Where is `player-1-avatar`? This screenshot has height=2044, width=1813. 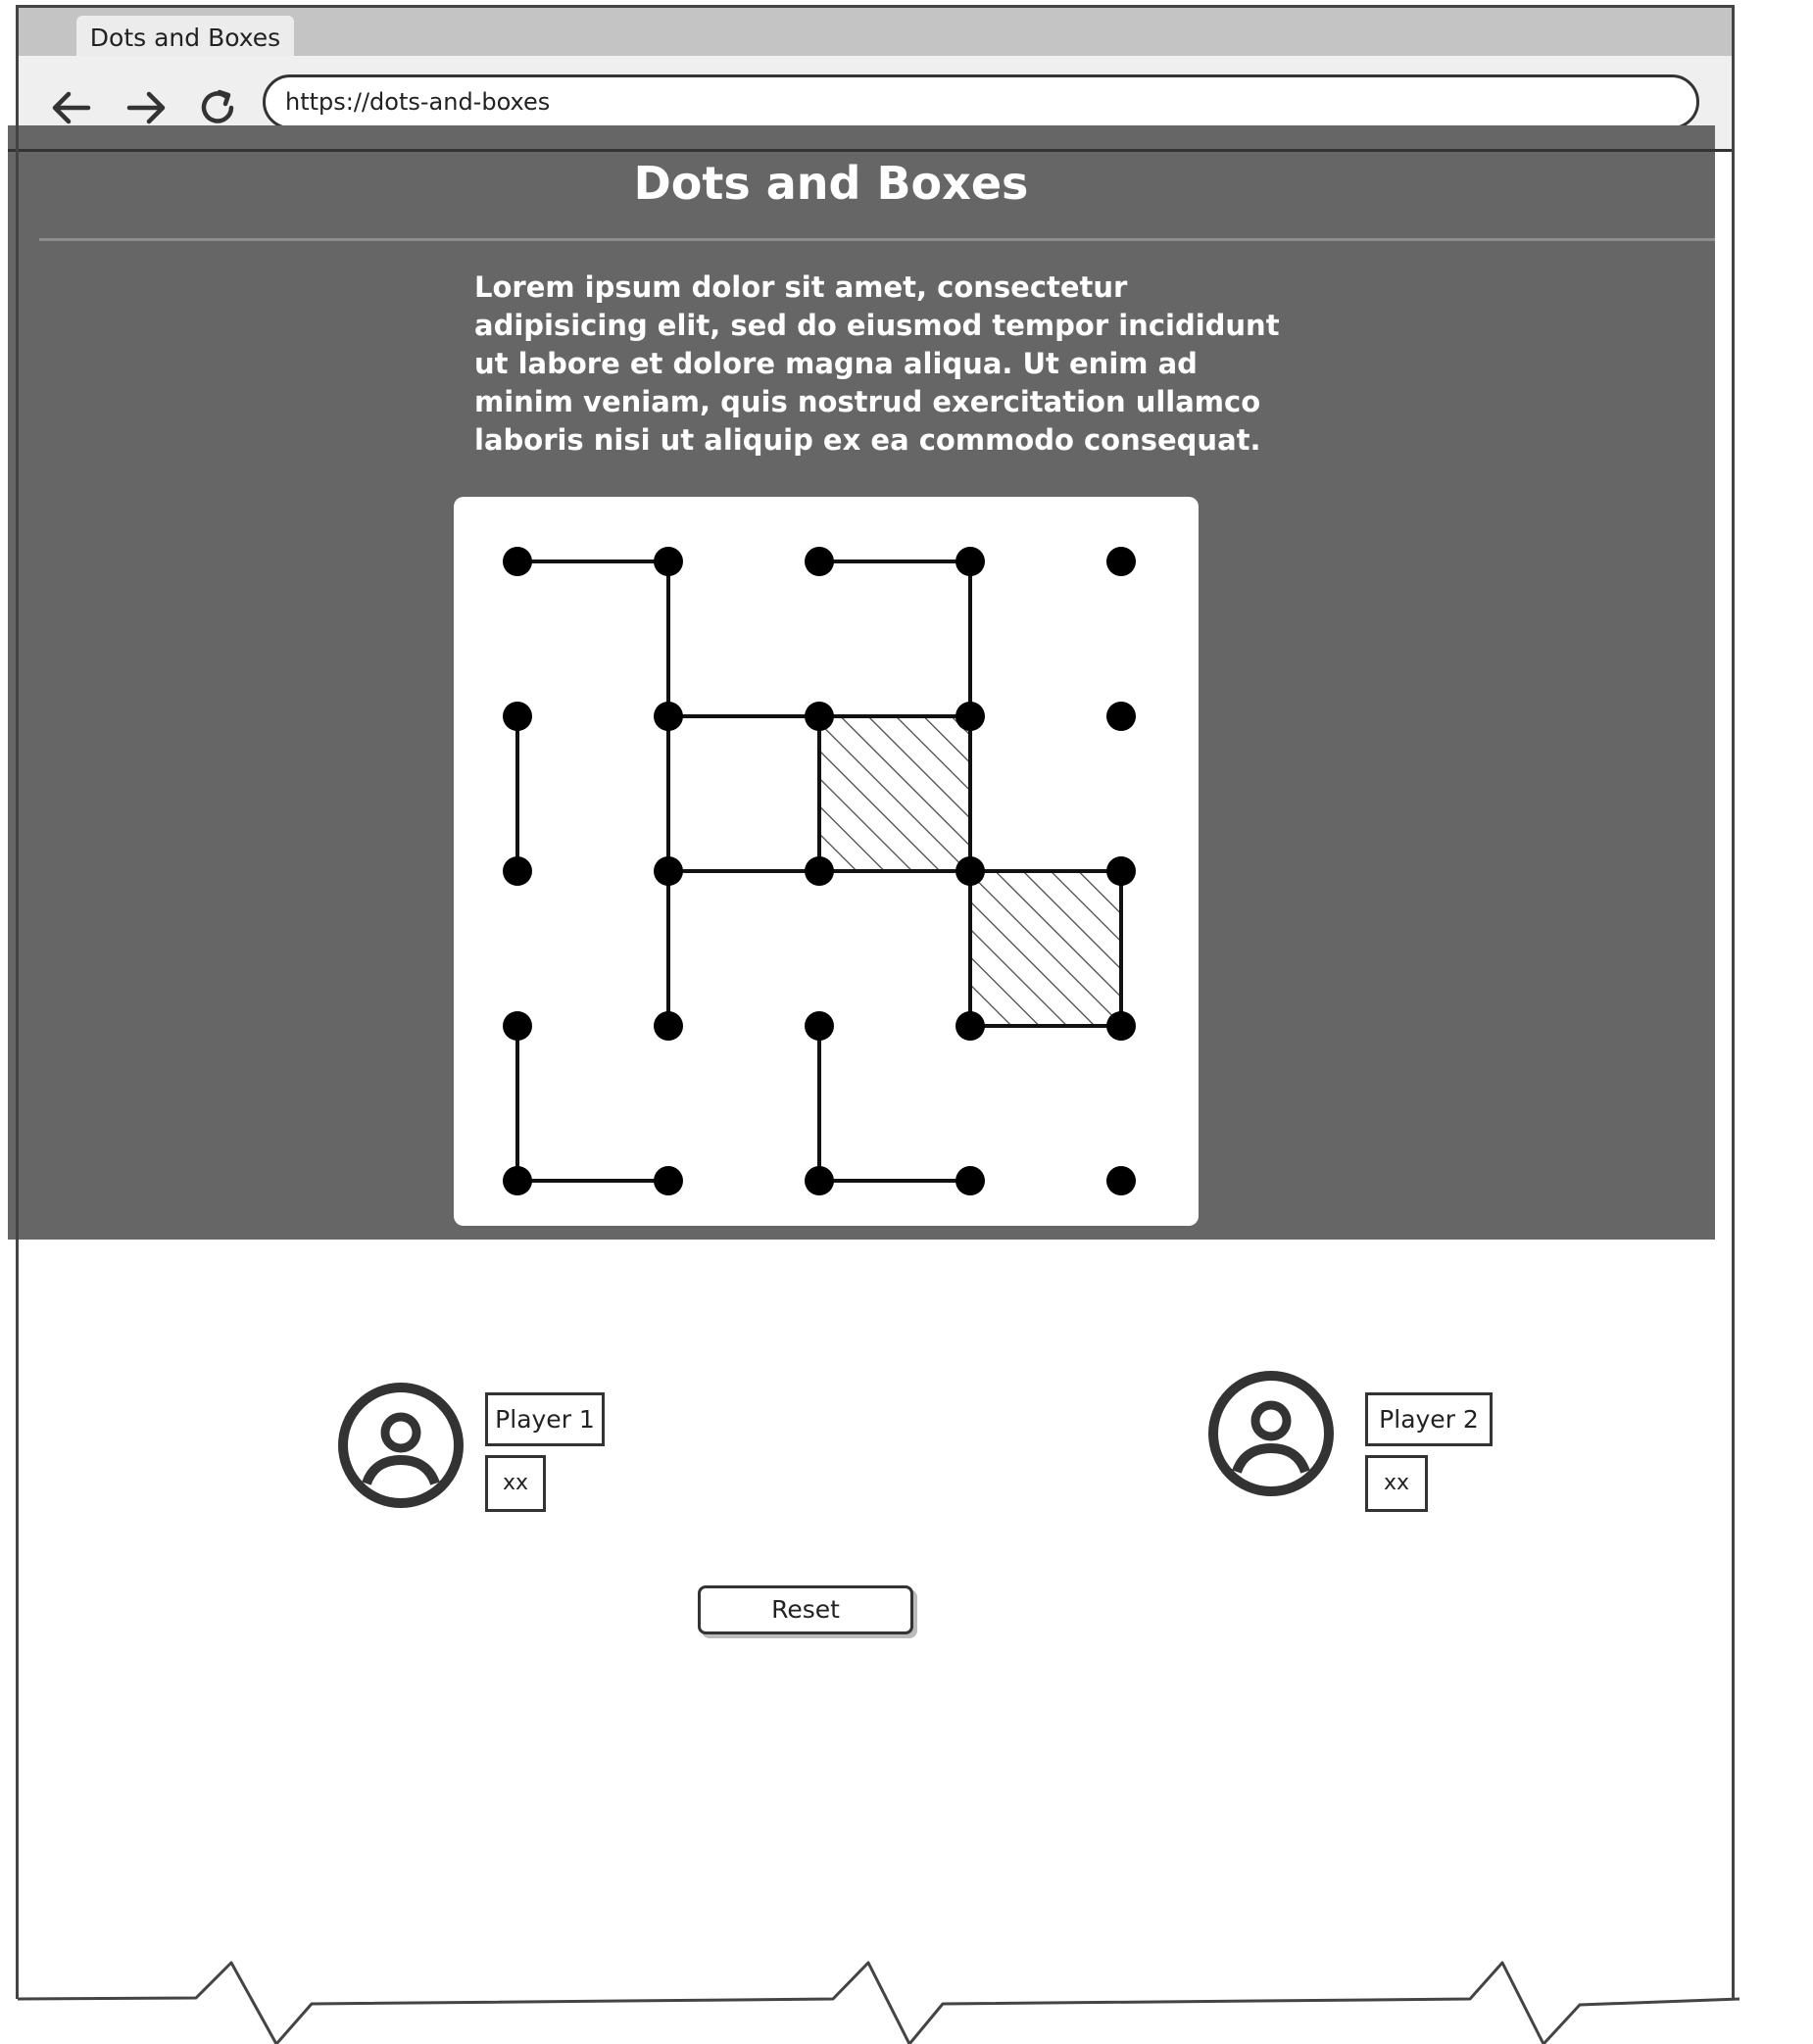 player-1-avatar is located at coordinates (401, 1448).